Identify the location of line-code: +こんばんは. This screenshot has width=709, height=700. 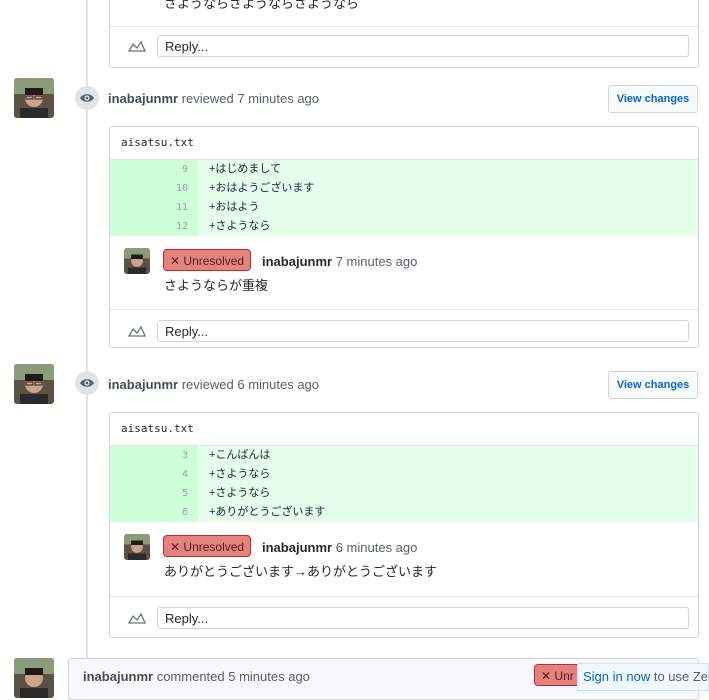
(448, 455).